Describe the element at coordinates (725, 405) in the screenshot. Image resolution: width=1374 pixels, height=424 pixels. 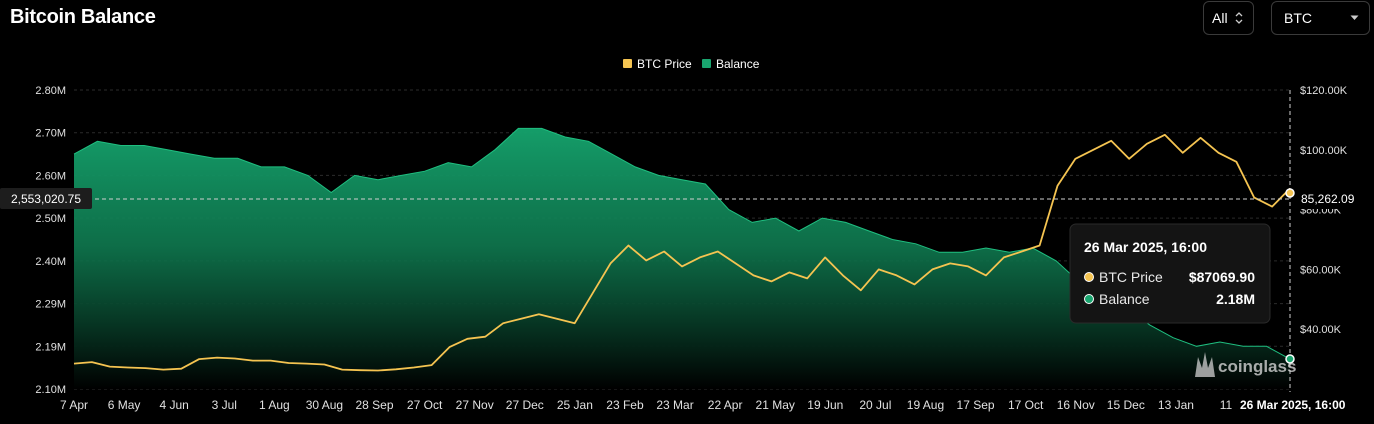
I see `x-tick-label: 22 Apr` at that location.